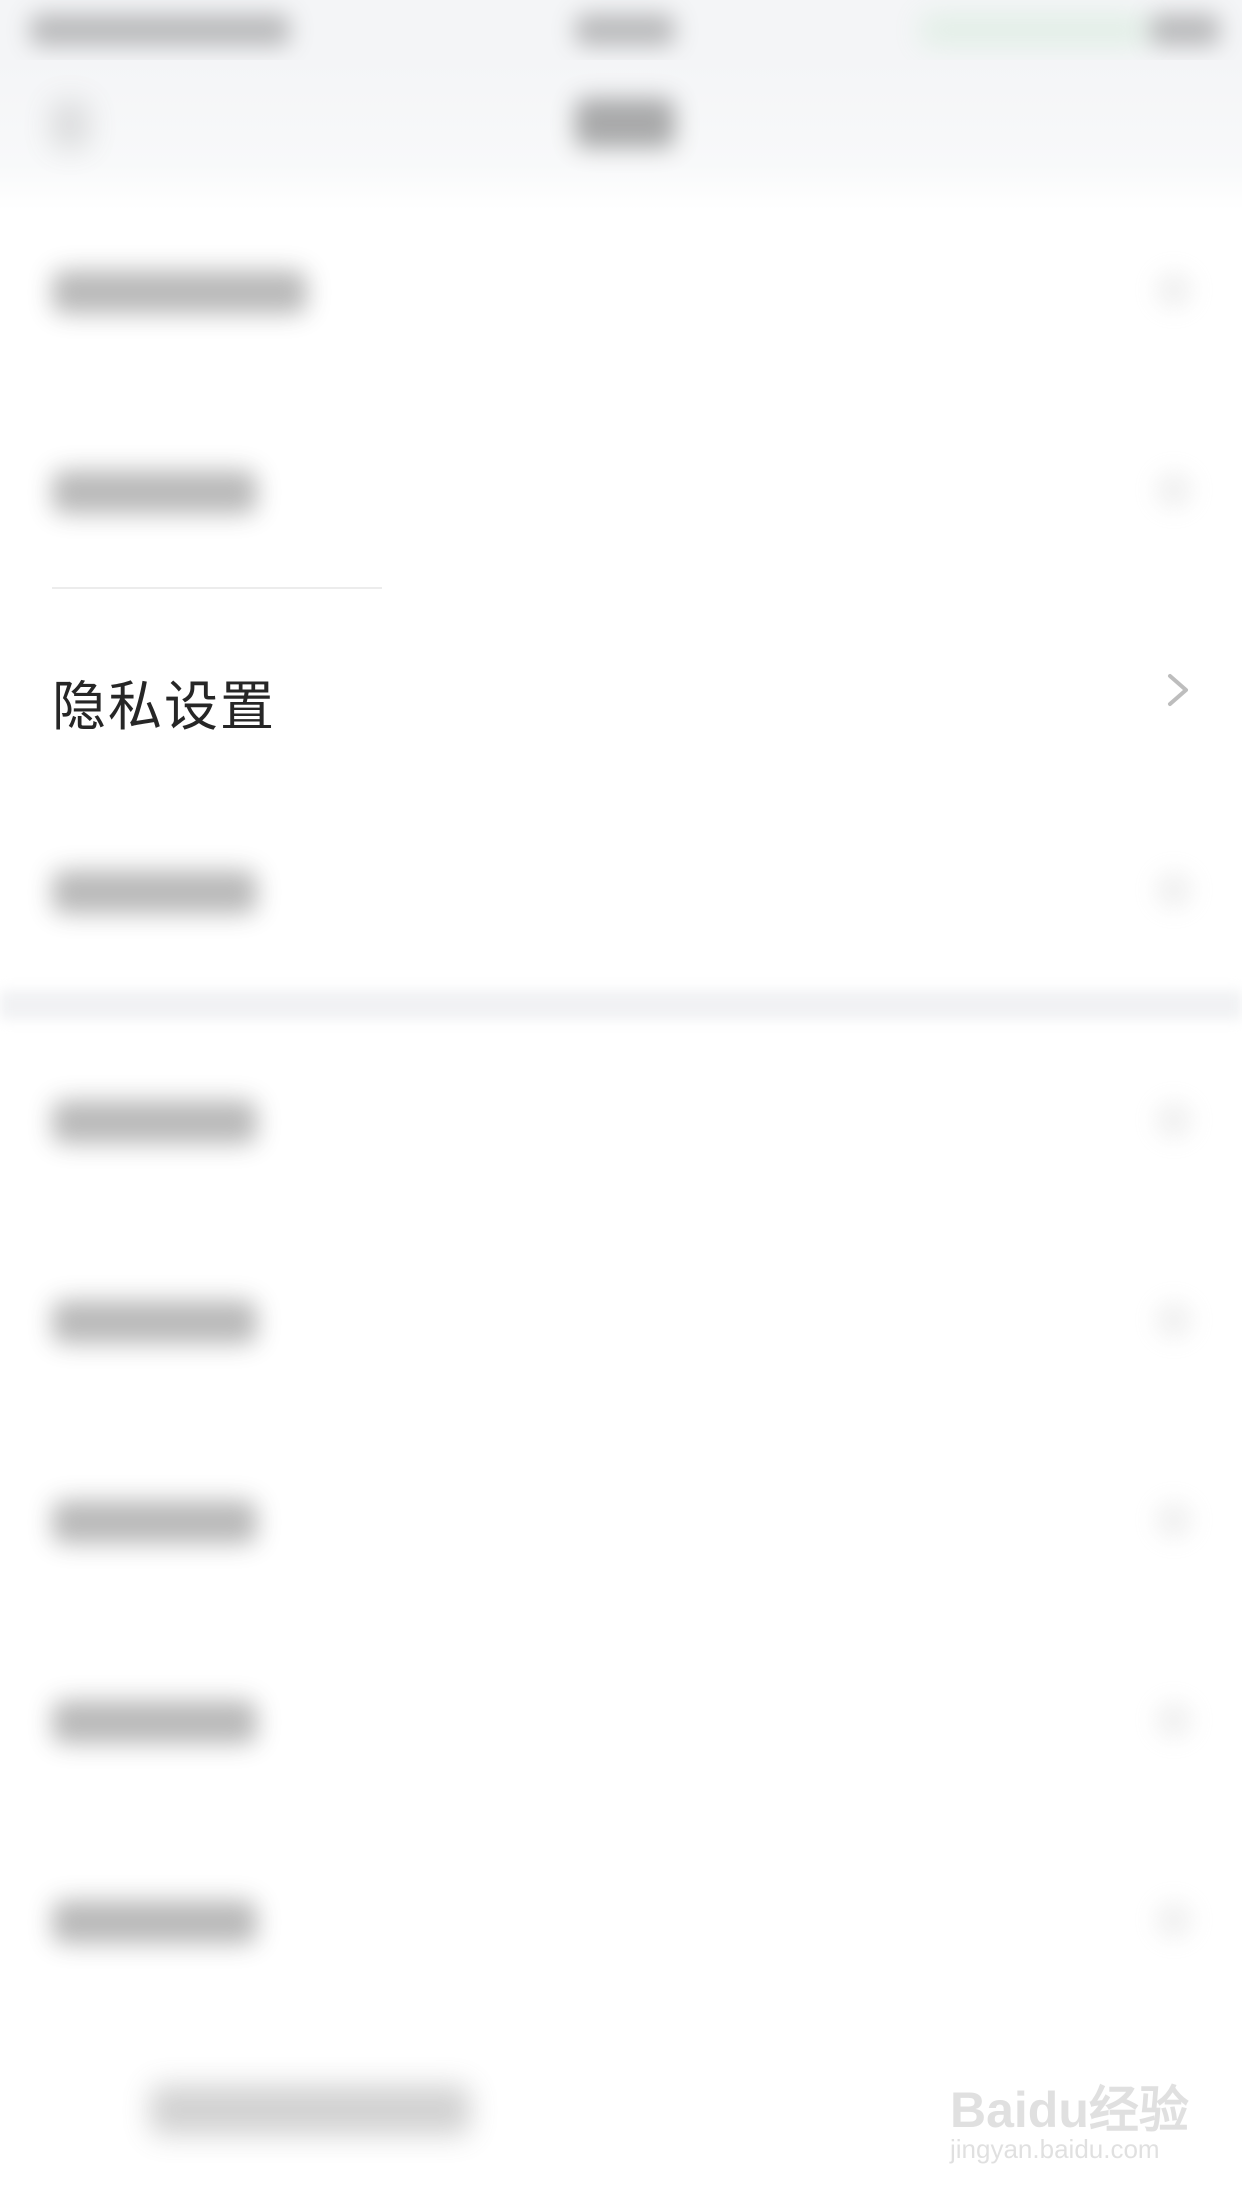 The width and height of the screenshot is (1242, 2208). What do you see at coordinates (625, 123) in the screenshot?
I see `nav-title-blur` at bounding box center [625, 123].